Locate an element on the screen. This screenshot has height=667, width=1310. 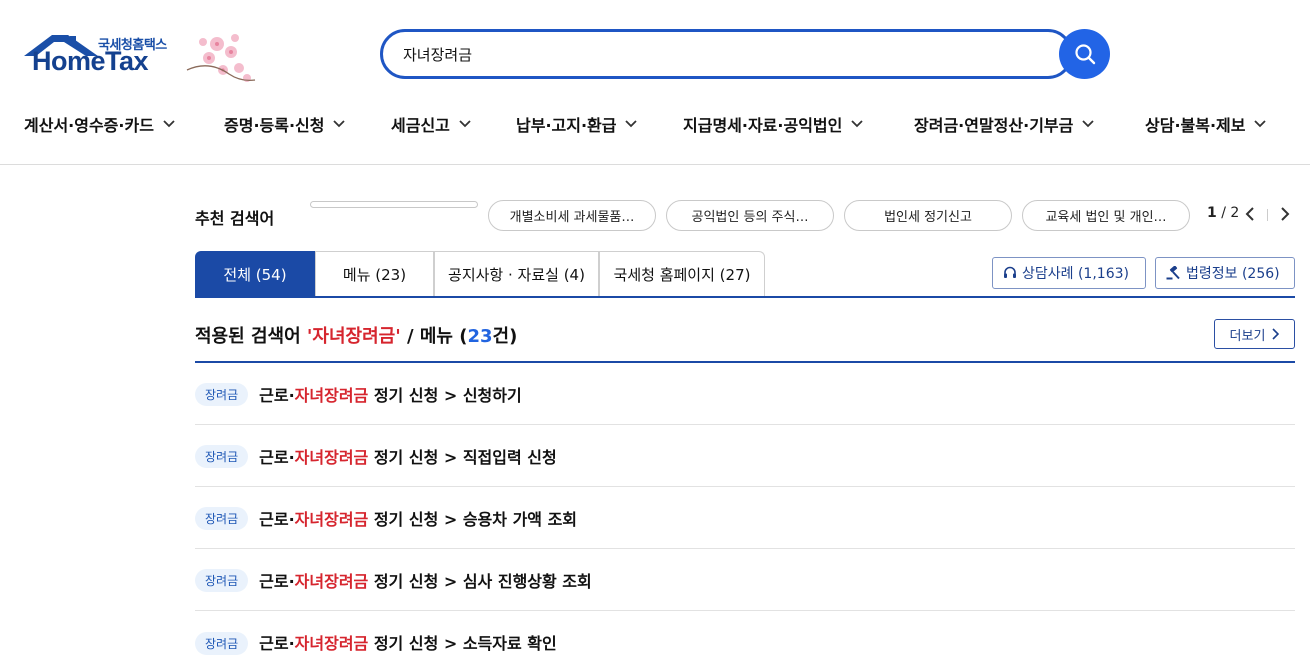
logo-title: HomeTax is located at coordinates (90, 61).